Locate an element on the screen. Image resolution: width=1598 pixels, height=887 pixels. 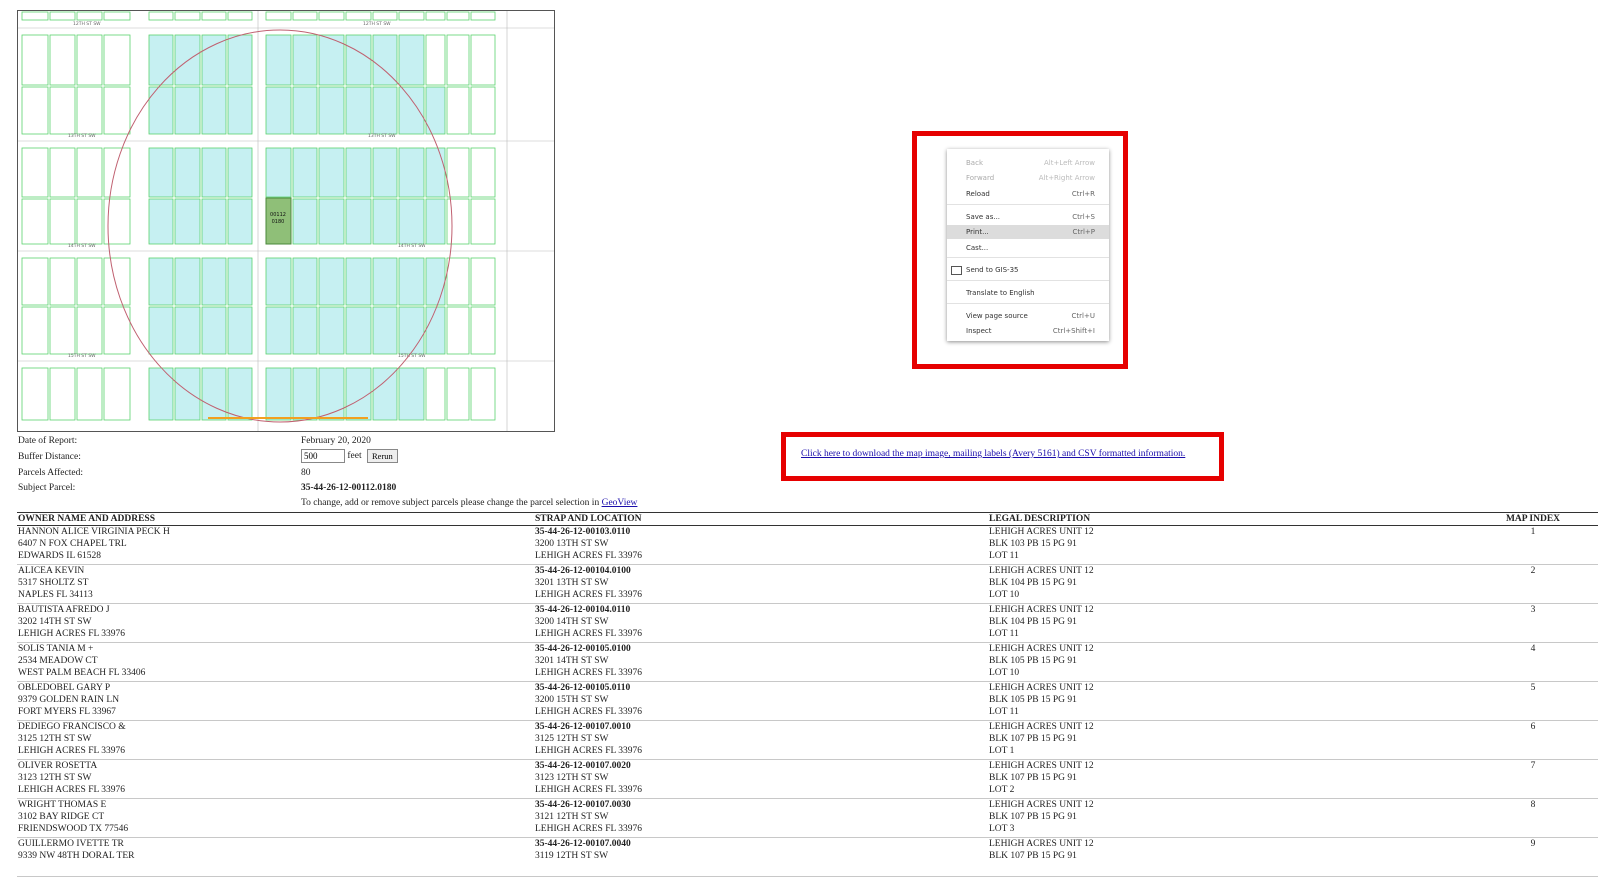
owner-cell-line: 3123 12TH ST SW is located at coordinates (55, 778).